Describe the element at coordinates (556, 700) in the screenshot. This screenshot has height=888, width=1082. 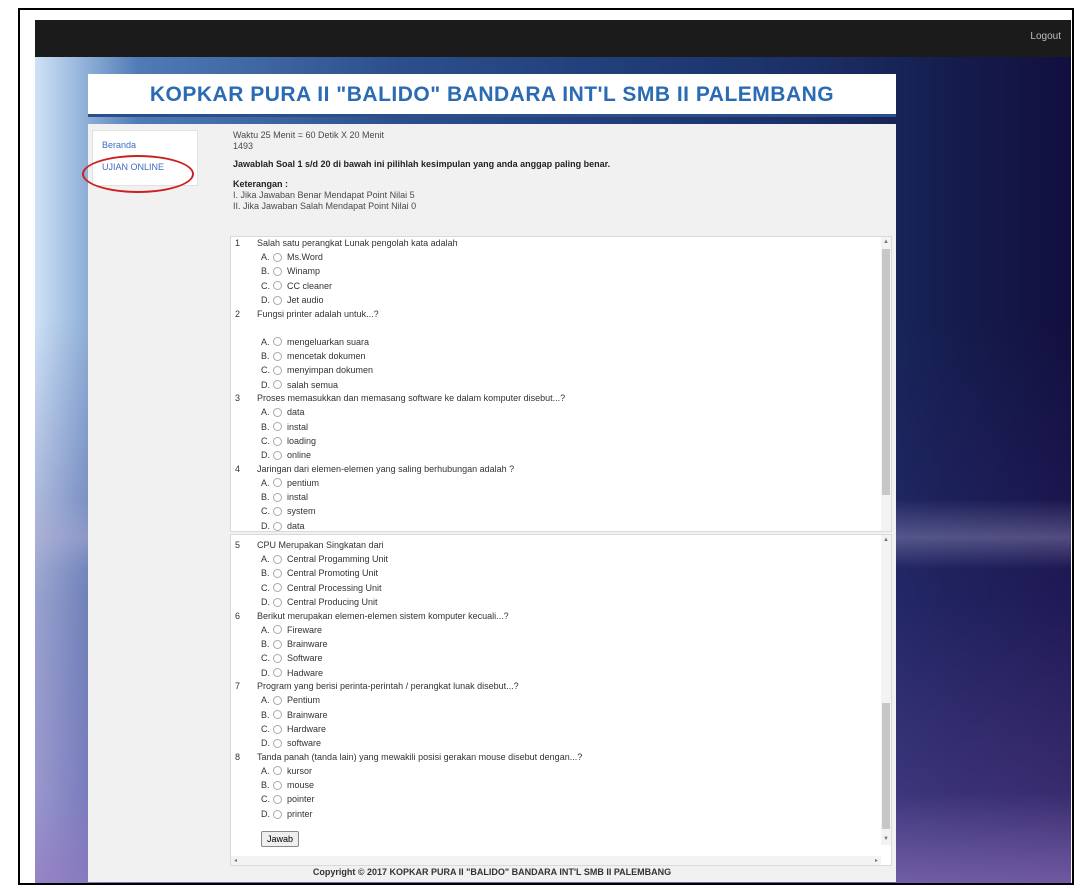
I see `answer-option: A. Pentium` at that location.